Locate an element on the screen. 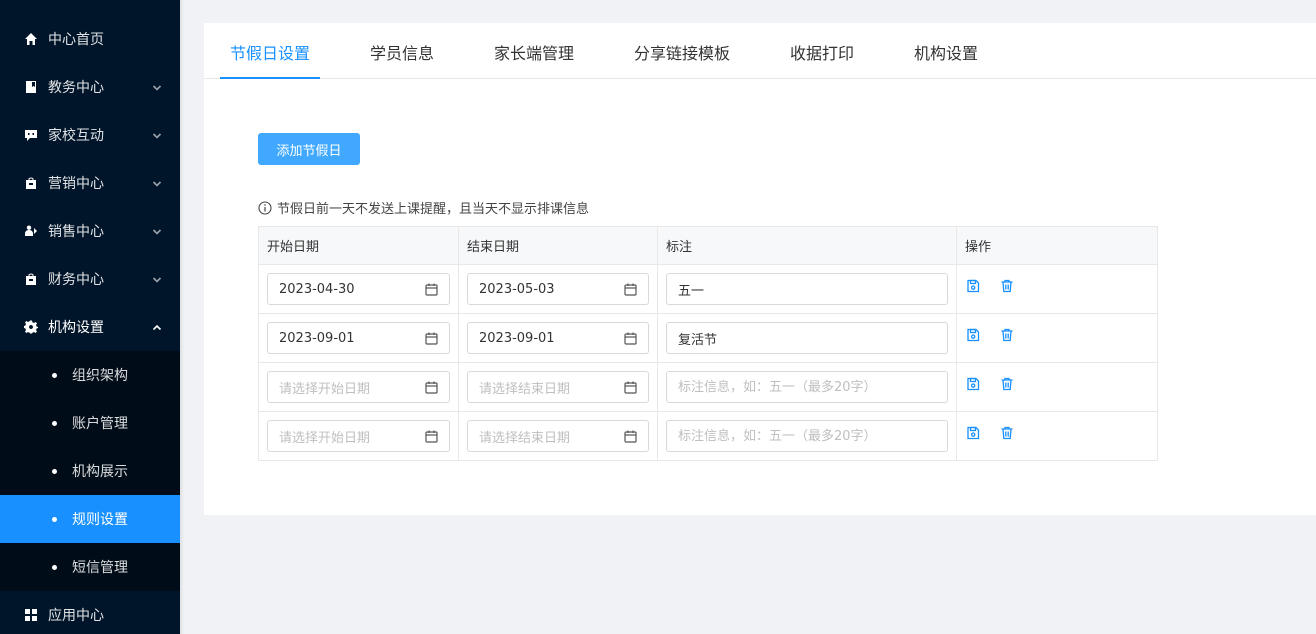 The height and width of the screenshot is (634, 1316). start-date-cell: 2023-04-30 is located at coordinates (359, 289).